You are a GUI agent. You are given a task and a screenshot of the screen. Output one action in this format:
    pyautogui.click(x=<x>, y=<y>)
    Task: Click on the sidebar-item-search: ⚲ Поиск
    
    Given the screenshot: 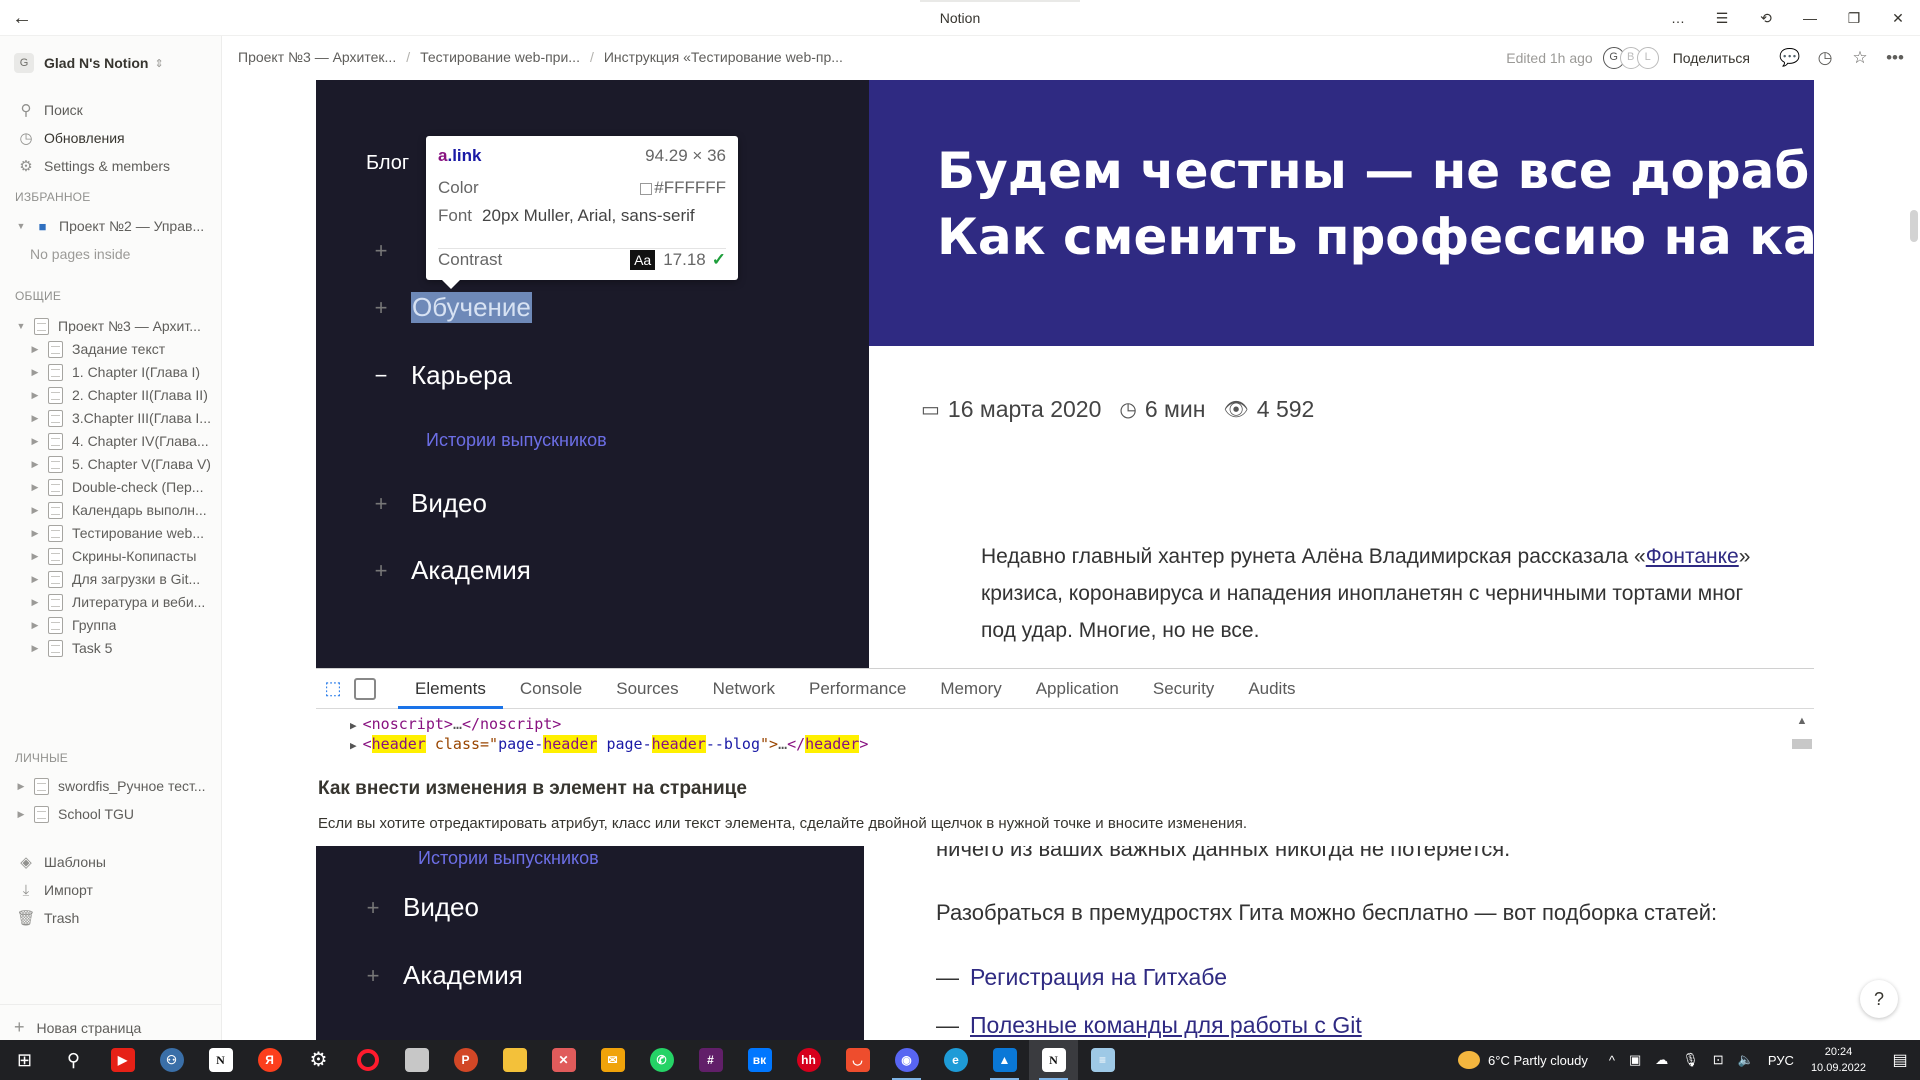 What is the action you would take?
    pyautogui.click(x=111, y=110)
    